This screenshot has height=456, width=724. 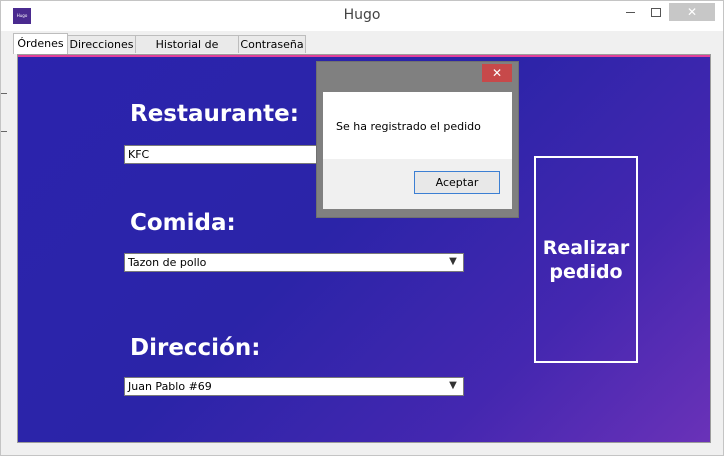 I want to click on dialog-footer: Aceptar, so click(x=417, y=184).